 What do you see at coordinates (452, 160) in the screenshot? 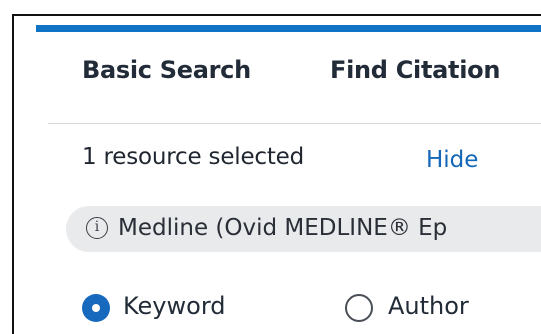
I see `hide-resources-link: Hide` at bounding box center [452, 160].